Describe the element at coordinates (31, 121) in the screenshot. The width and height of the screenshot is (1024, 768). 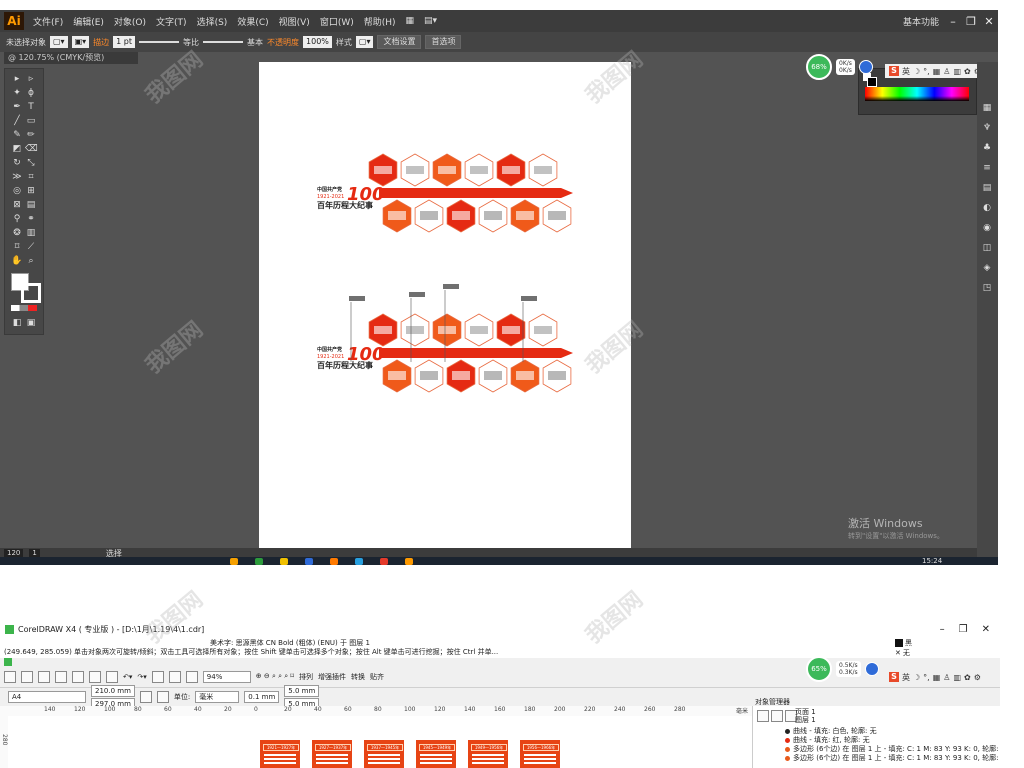
I see `rectangle-tool-icon: ▭` at that location.